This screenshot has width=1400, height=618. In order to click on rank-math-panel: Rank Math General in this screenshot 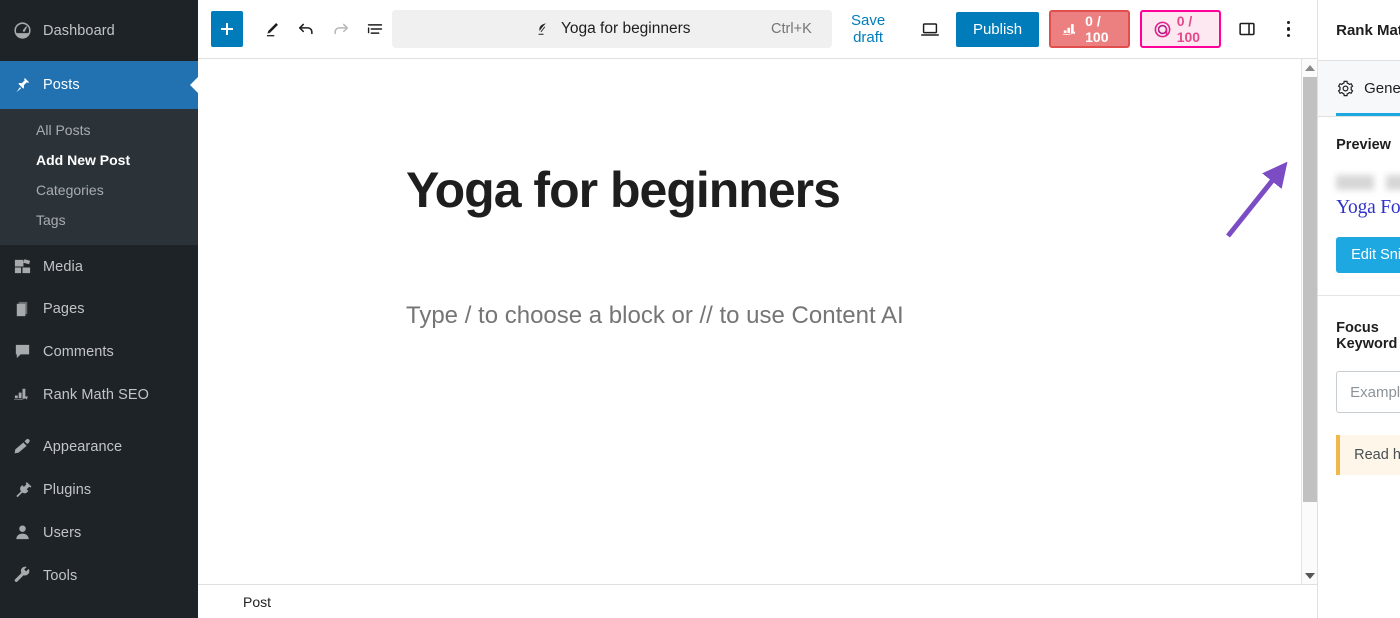, I will do `click(1358, 309)`.